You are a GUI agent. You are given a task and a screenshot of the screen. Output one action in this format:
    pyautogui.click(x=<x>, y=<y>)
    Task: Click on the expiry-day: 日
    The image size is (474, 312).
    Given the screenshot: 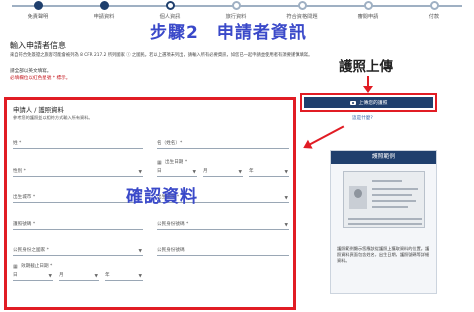 What is the action you would take?
    pyautogui.click(x=15, y=275)
    